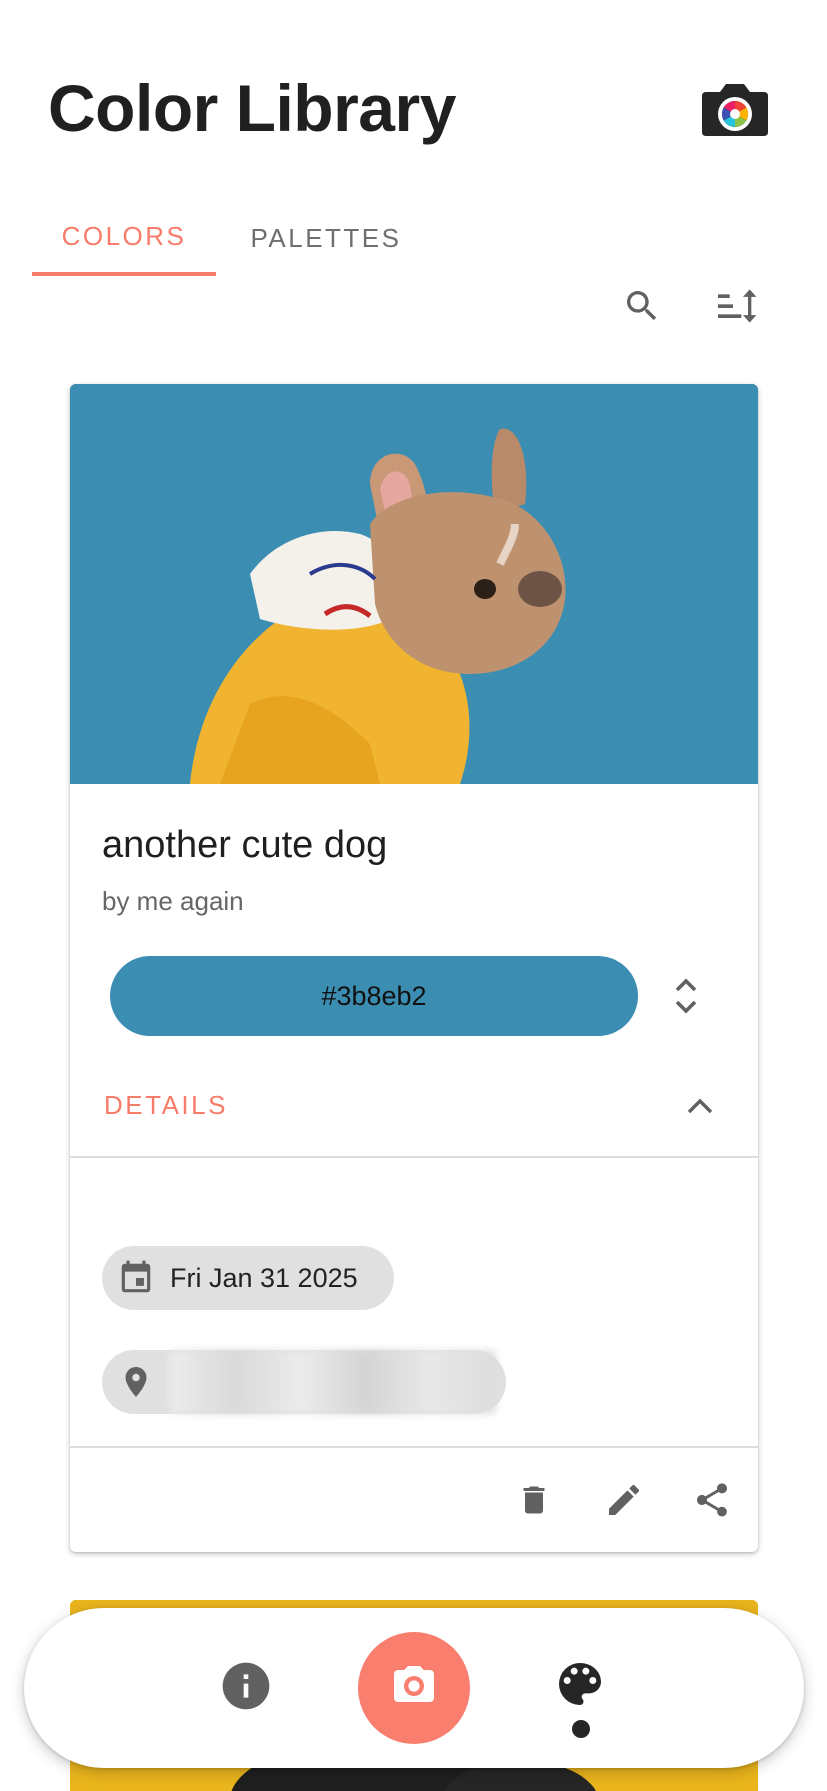  I want to click on chevron-up-icon, so click(700, 1106).